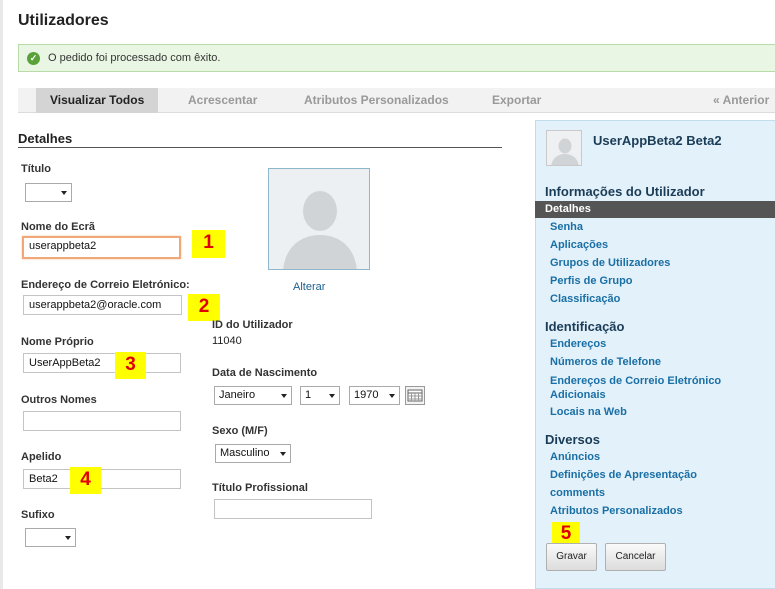 The height and width of the screenshot is (589, 775). Describe the element at coordinates (50, 537) in the screenshot. I see `suffix-select` at that location.